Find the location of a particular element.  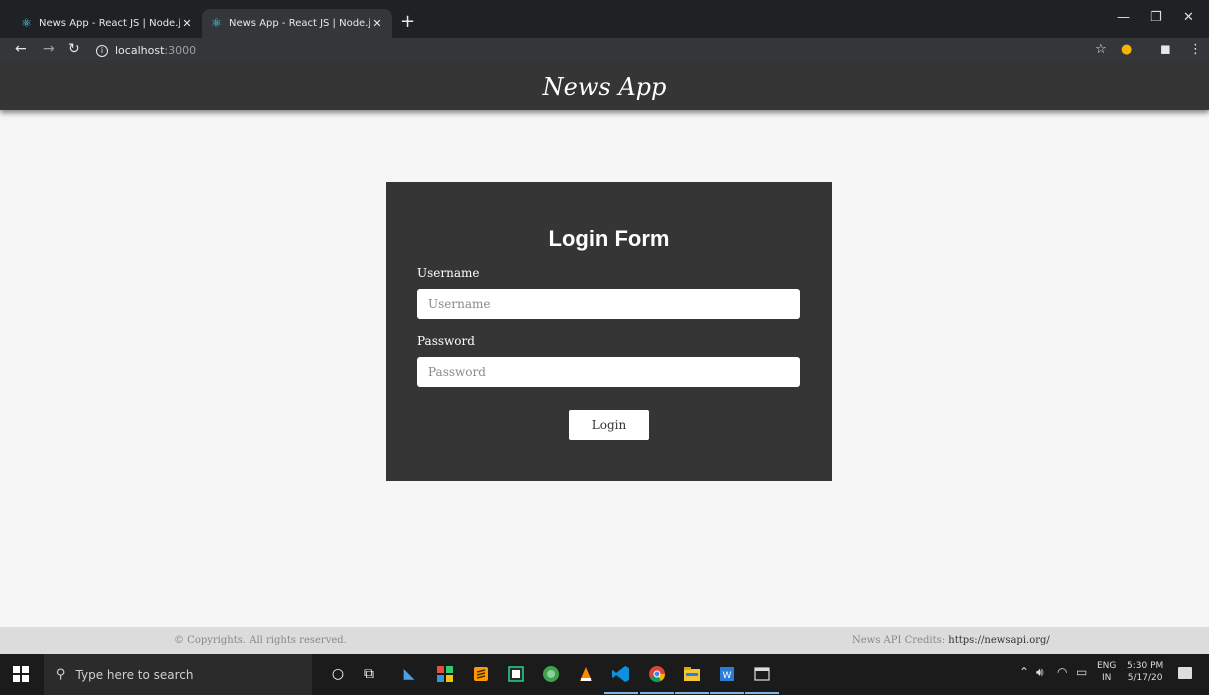

windows-start-icon is located at coordinates (21, 674).